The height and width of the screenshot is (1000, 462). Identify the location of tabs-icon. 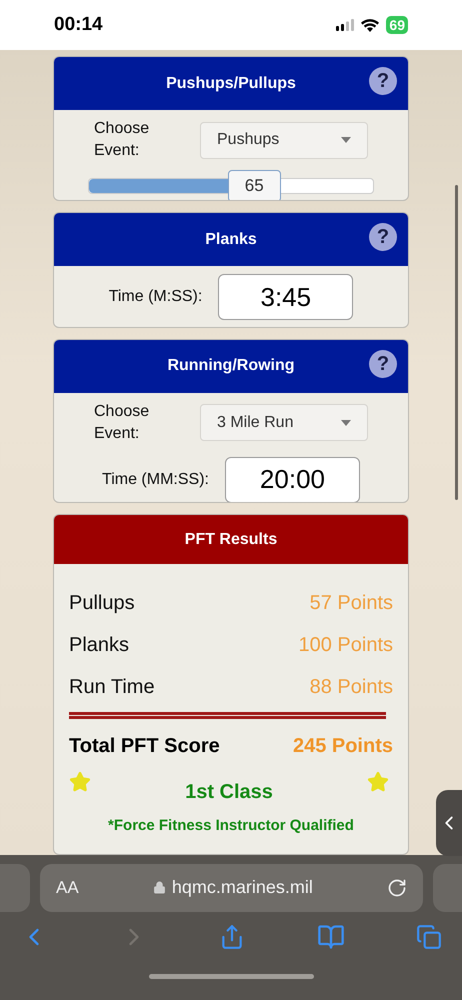
(429, 937).